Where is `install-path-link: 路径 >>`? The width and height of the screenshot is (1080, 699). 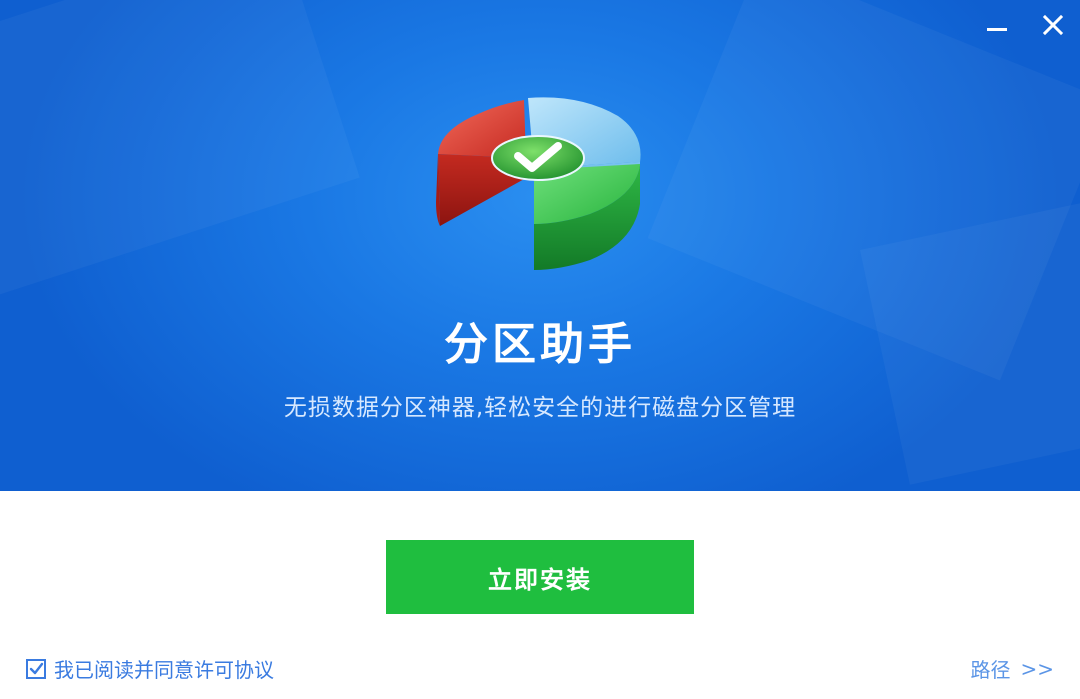 install-path-link: 路径 >> is located at coordinates (1012, 668).